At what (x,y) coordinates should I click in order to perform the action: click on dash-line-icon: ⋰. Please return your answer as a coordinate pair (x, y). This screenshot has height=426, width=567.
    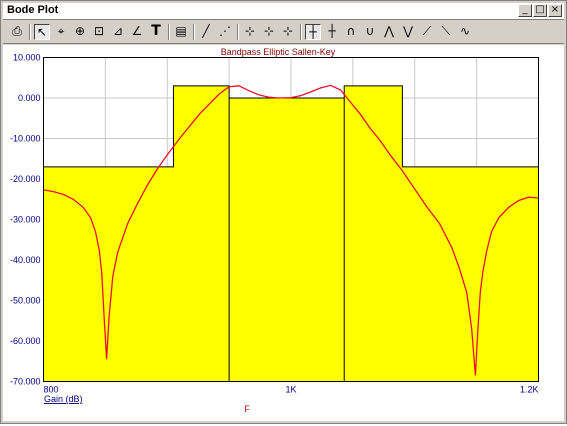
    Looking at the image, I should click on (225, 32).